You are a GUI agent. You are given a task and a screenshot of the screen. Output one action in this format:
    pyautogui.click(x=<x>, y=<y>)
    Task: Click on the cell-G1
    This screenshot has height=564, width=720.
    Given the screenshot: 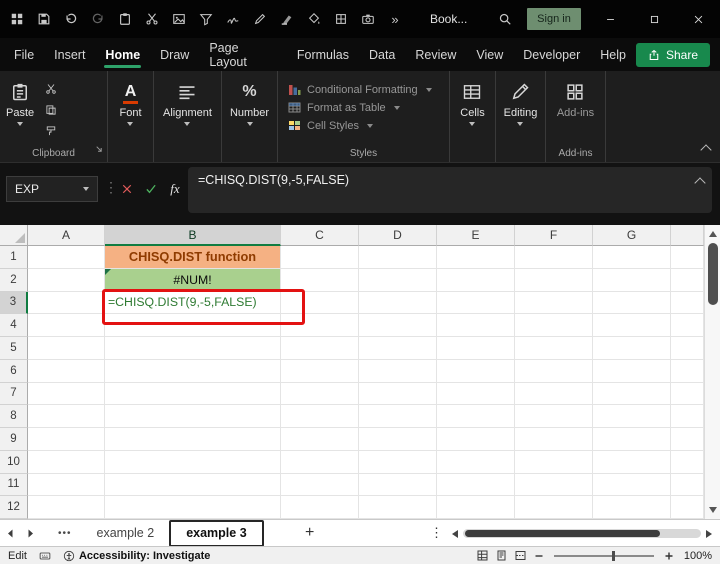 What is the action you would take?
    pyautogui.click(x=632, y=257)
    